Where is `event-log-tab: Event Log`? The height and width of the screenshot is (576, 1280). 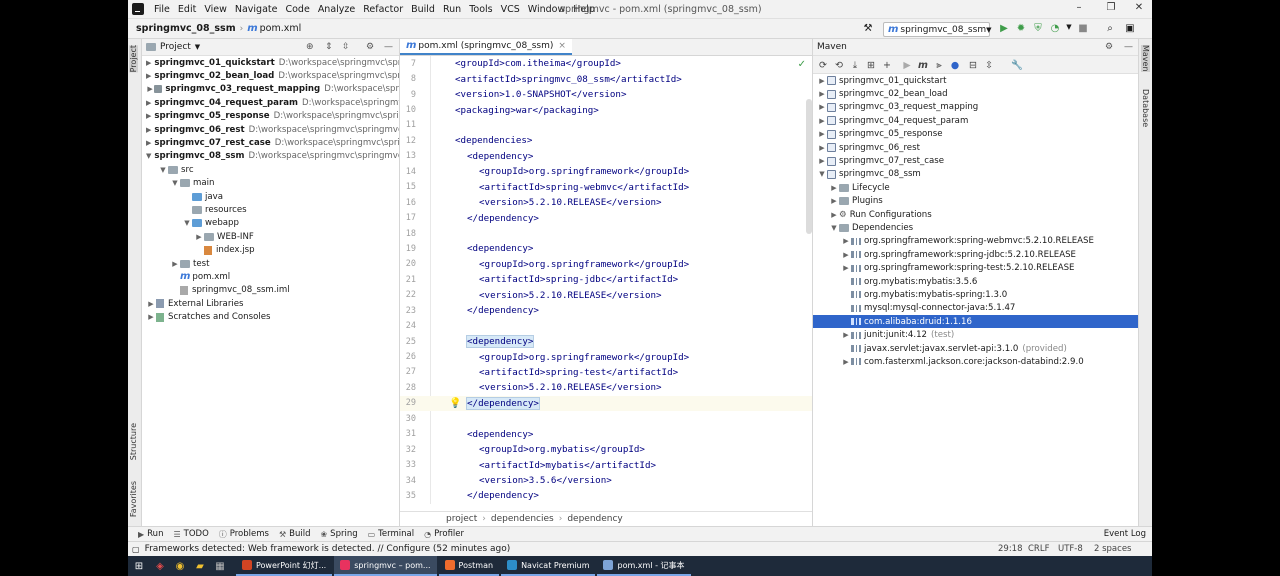 event-log-tab: Event Log is located at coordinates (1125, 534).